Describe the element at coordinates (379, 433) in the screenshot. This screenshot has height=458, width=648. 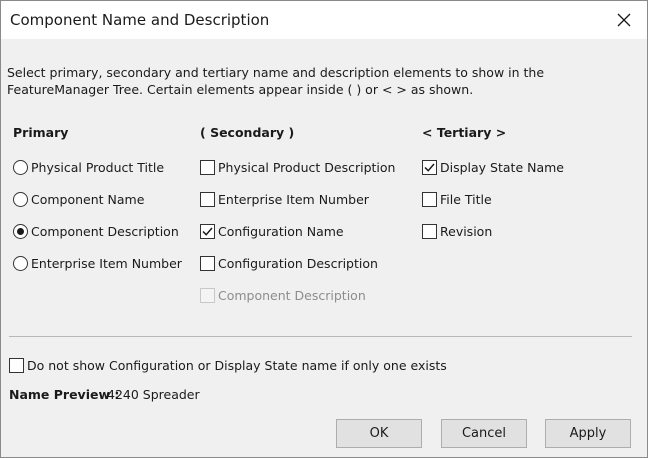
I see `ok-button: OK` at that location.